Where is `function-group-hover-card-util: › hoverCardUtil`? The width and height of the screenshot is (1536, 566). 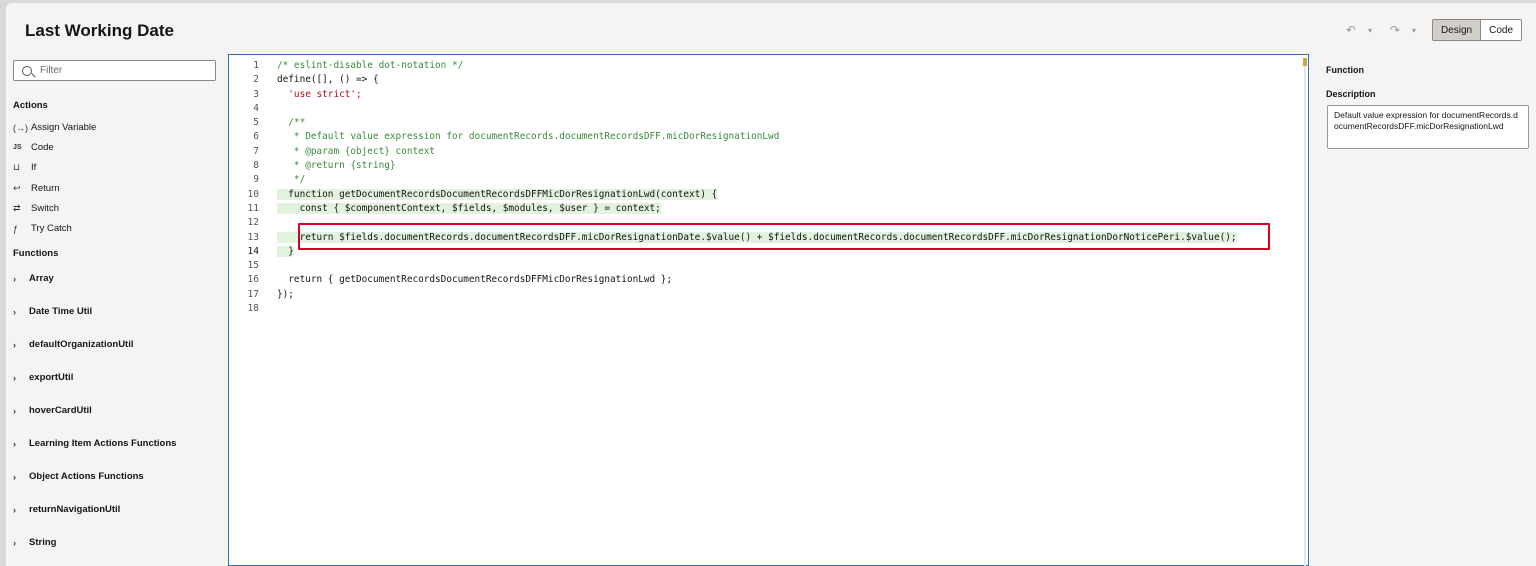
function-group-hover-card-util: › hoverCardUtil is located at coordinates (52, 410).